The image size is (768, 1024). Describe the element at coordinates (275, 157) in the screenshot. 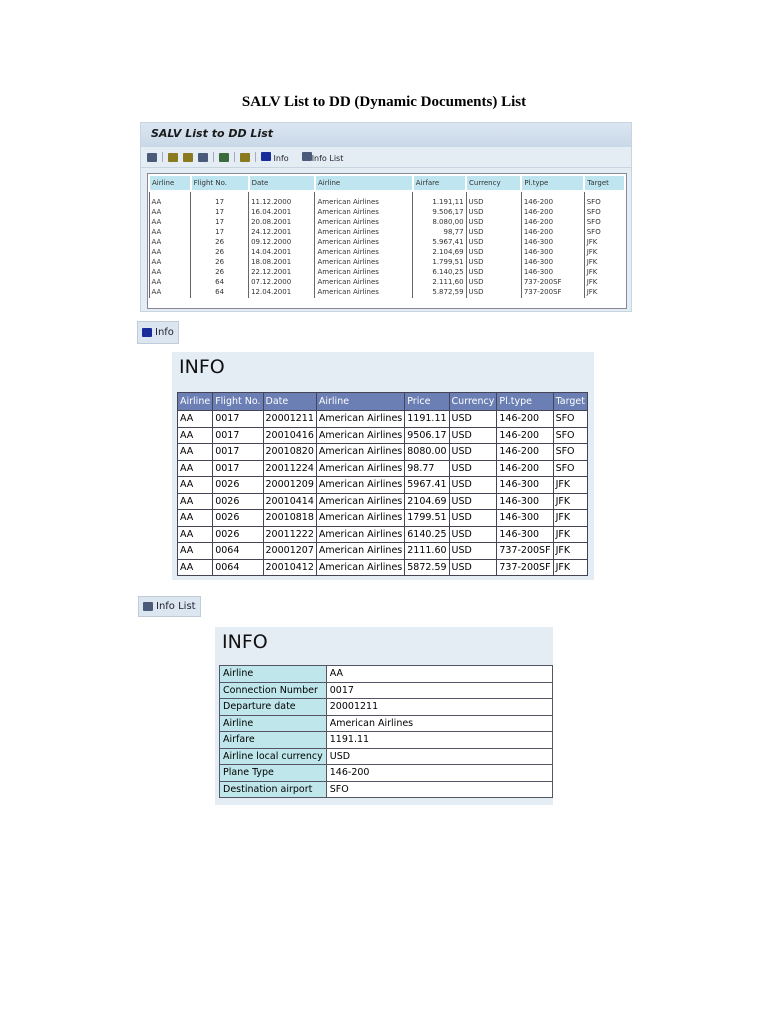

I see `info-toolbar-button: Info` at that location.